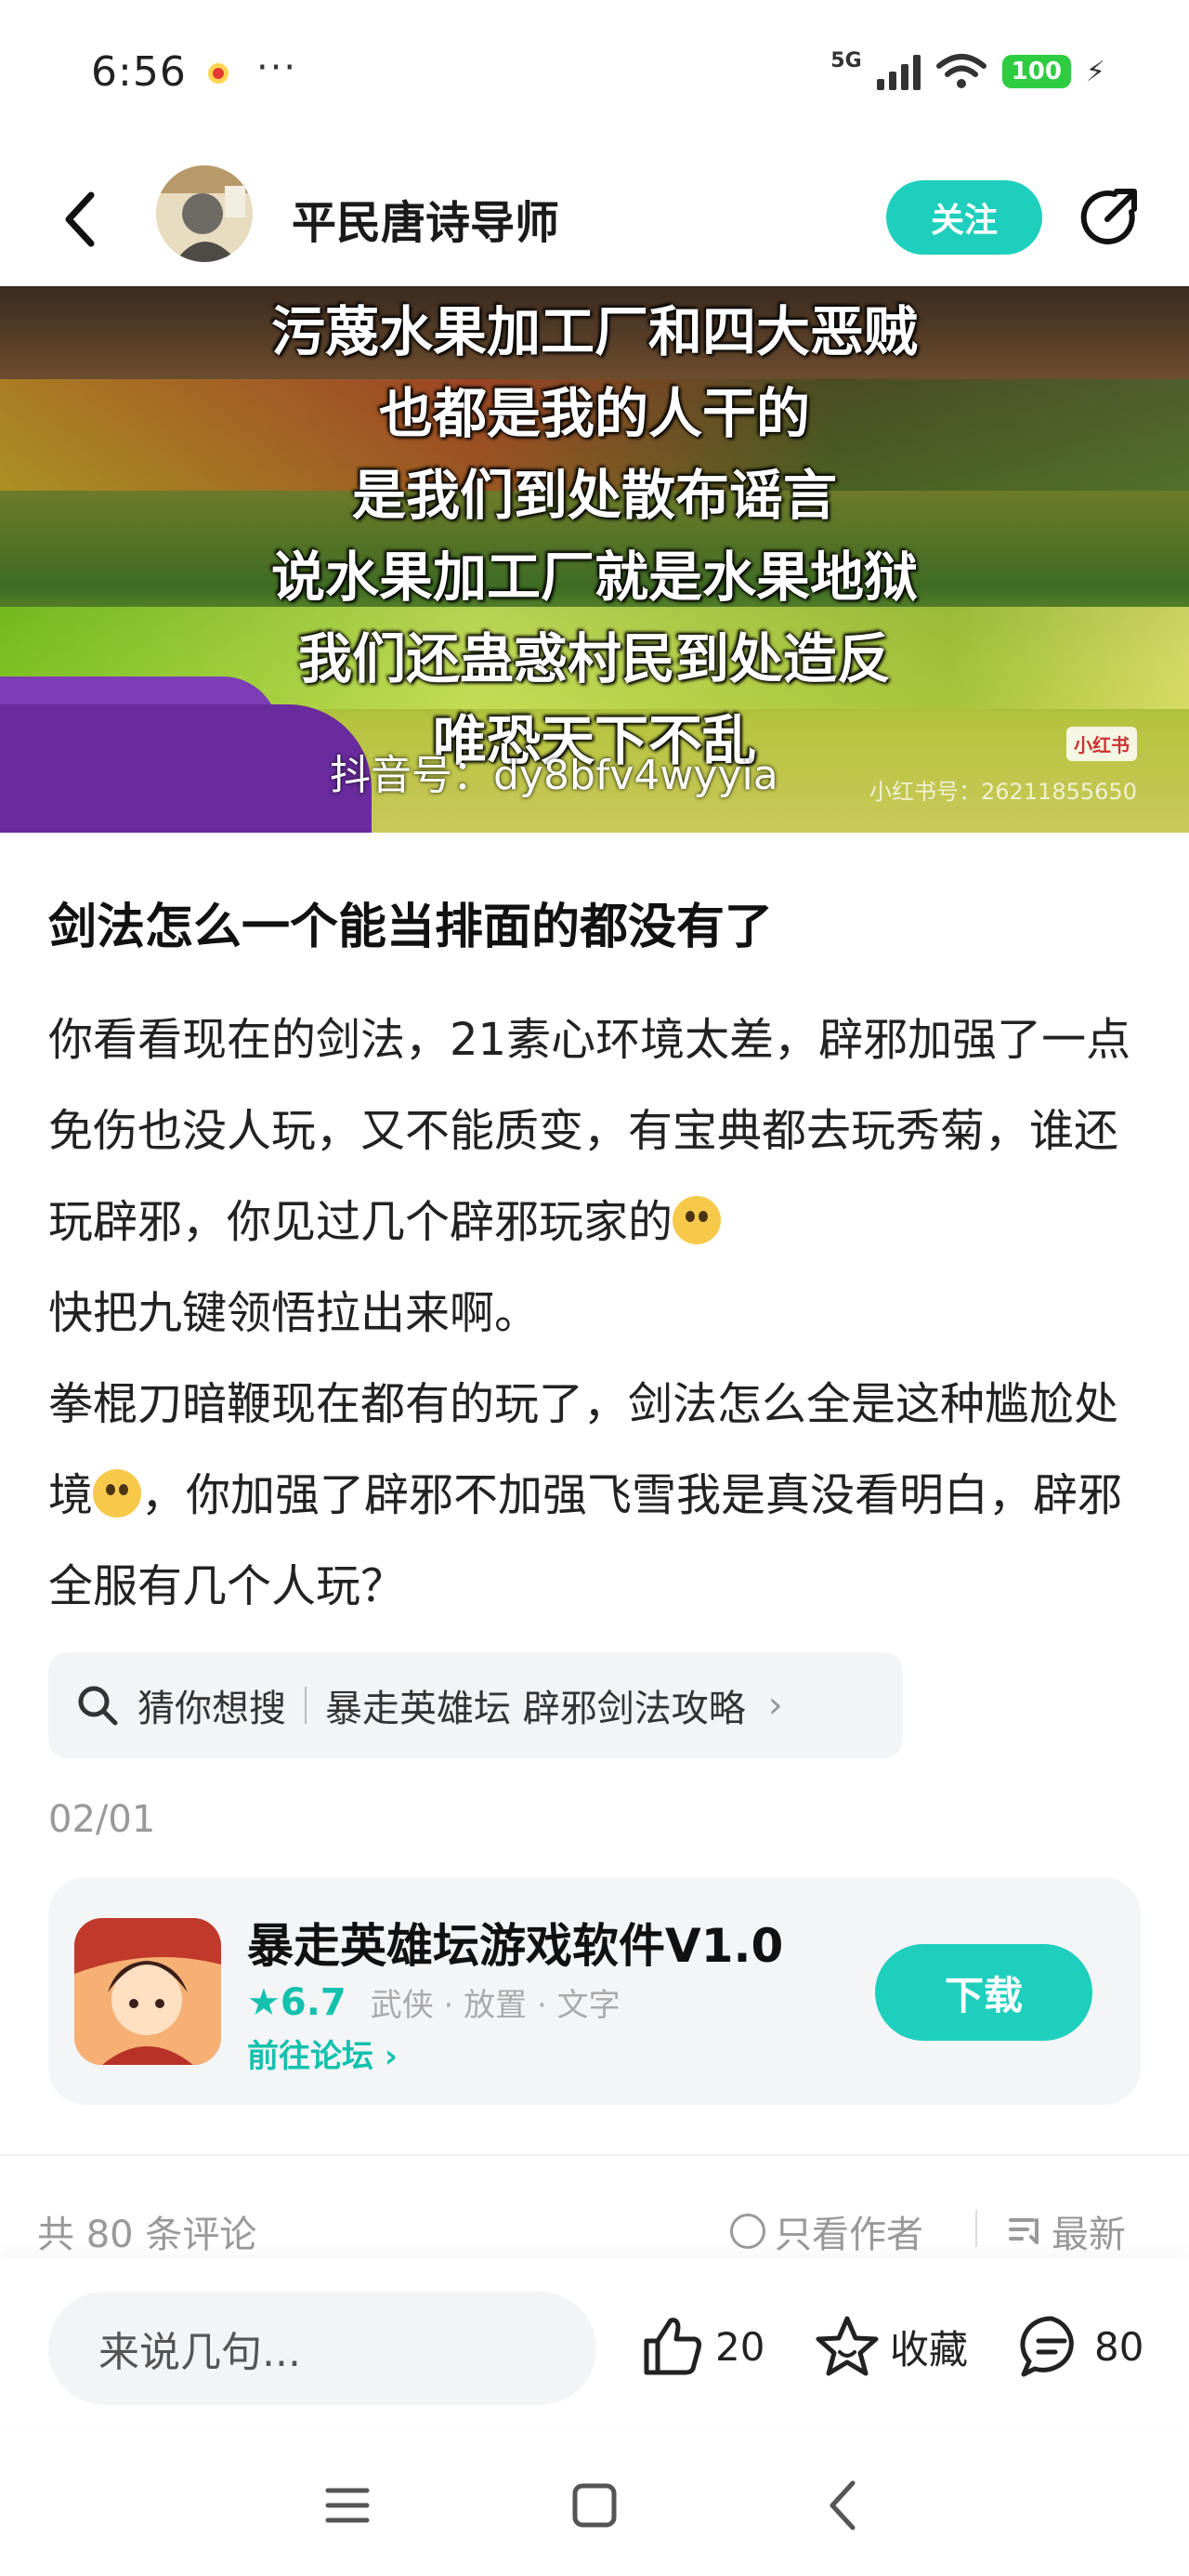  I want to click on notification-icon, so click(218, 73).